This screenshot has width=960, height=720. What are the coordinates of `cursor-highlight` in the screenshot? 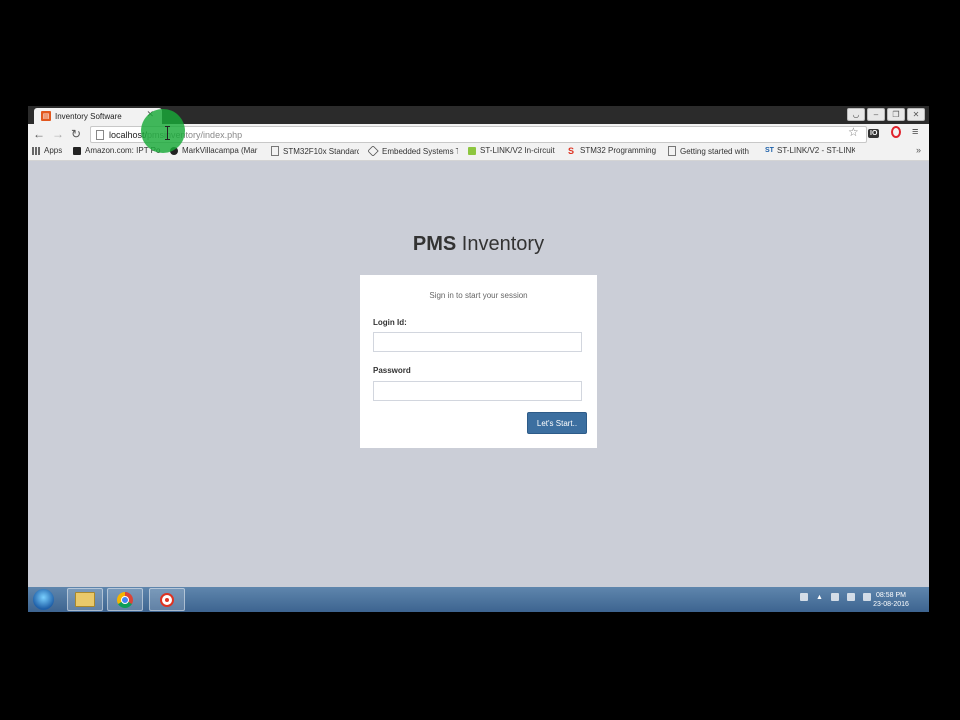 It's located at (163, 131).